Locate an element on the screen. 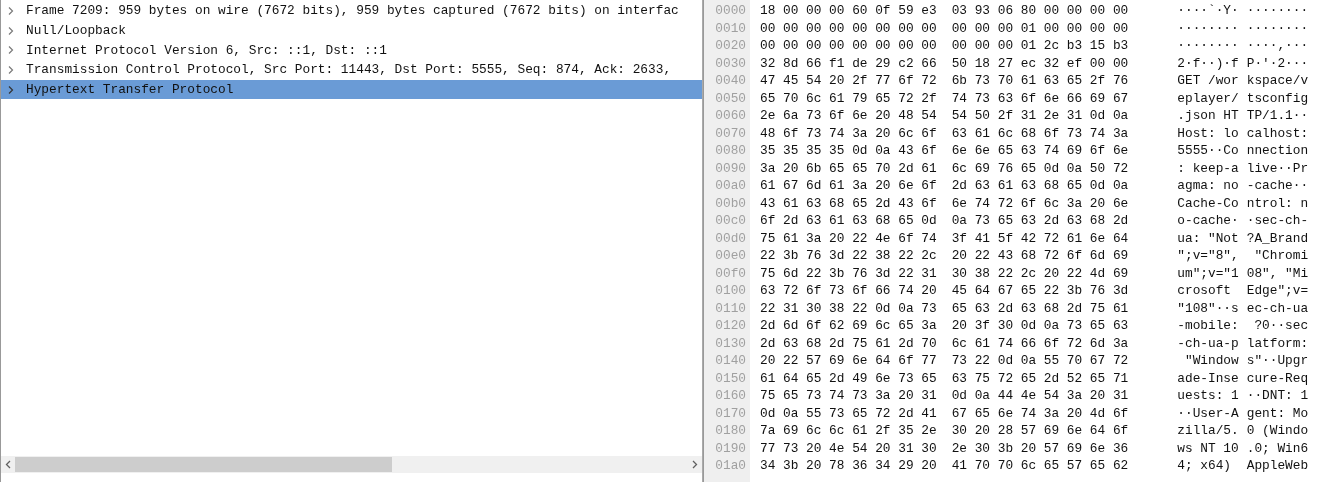 The height and width of the screenshot is (482, 1333). ascii-text: um";v="1 is located at coordinates (1208, 273).